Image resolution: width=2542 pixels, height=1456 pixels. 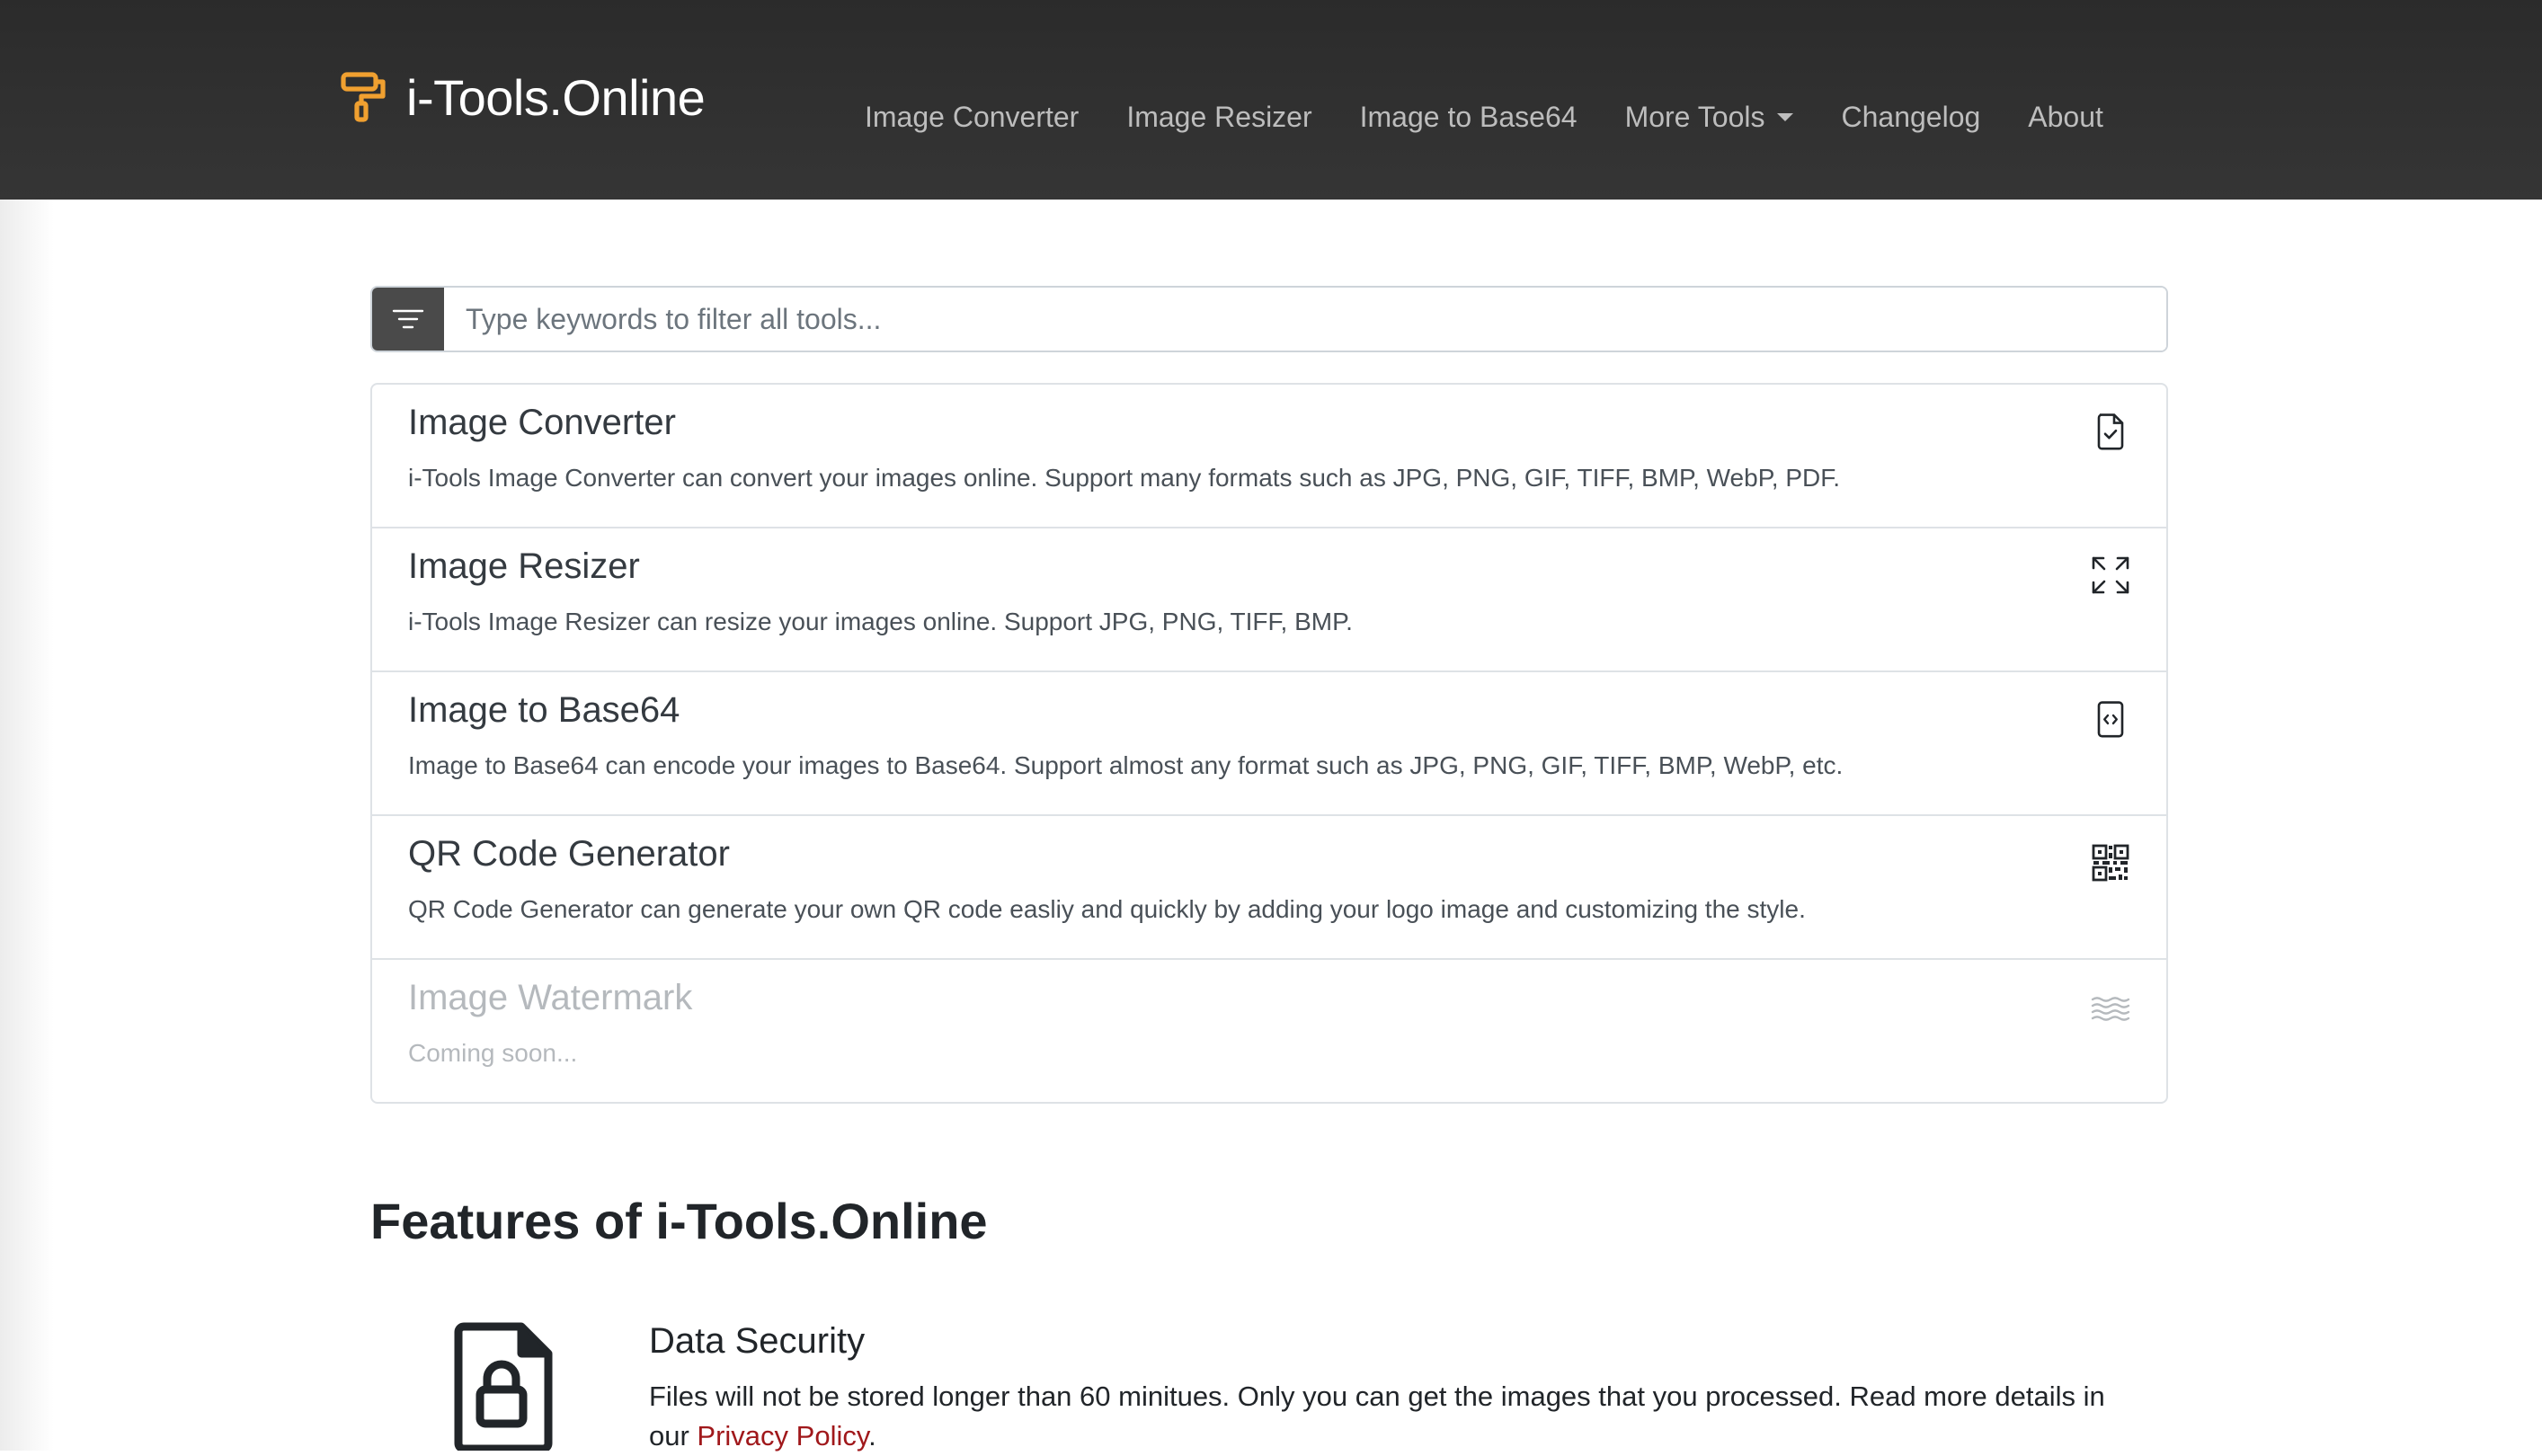 I want to click on tool-title: Image to Base64, so click(x=544, y=710).